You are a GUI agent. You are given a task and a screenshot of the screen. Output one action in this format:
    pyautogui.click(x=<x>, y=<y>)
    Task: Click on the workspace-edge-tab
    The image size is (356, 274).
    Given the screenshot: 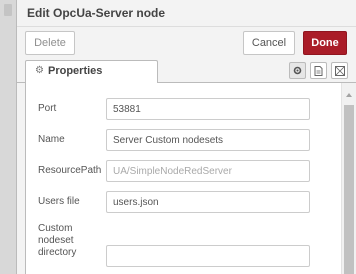 What is the action you would take?
    pyautogui.click(x=8, y=10)
    